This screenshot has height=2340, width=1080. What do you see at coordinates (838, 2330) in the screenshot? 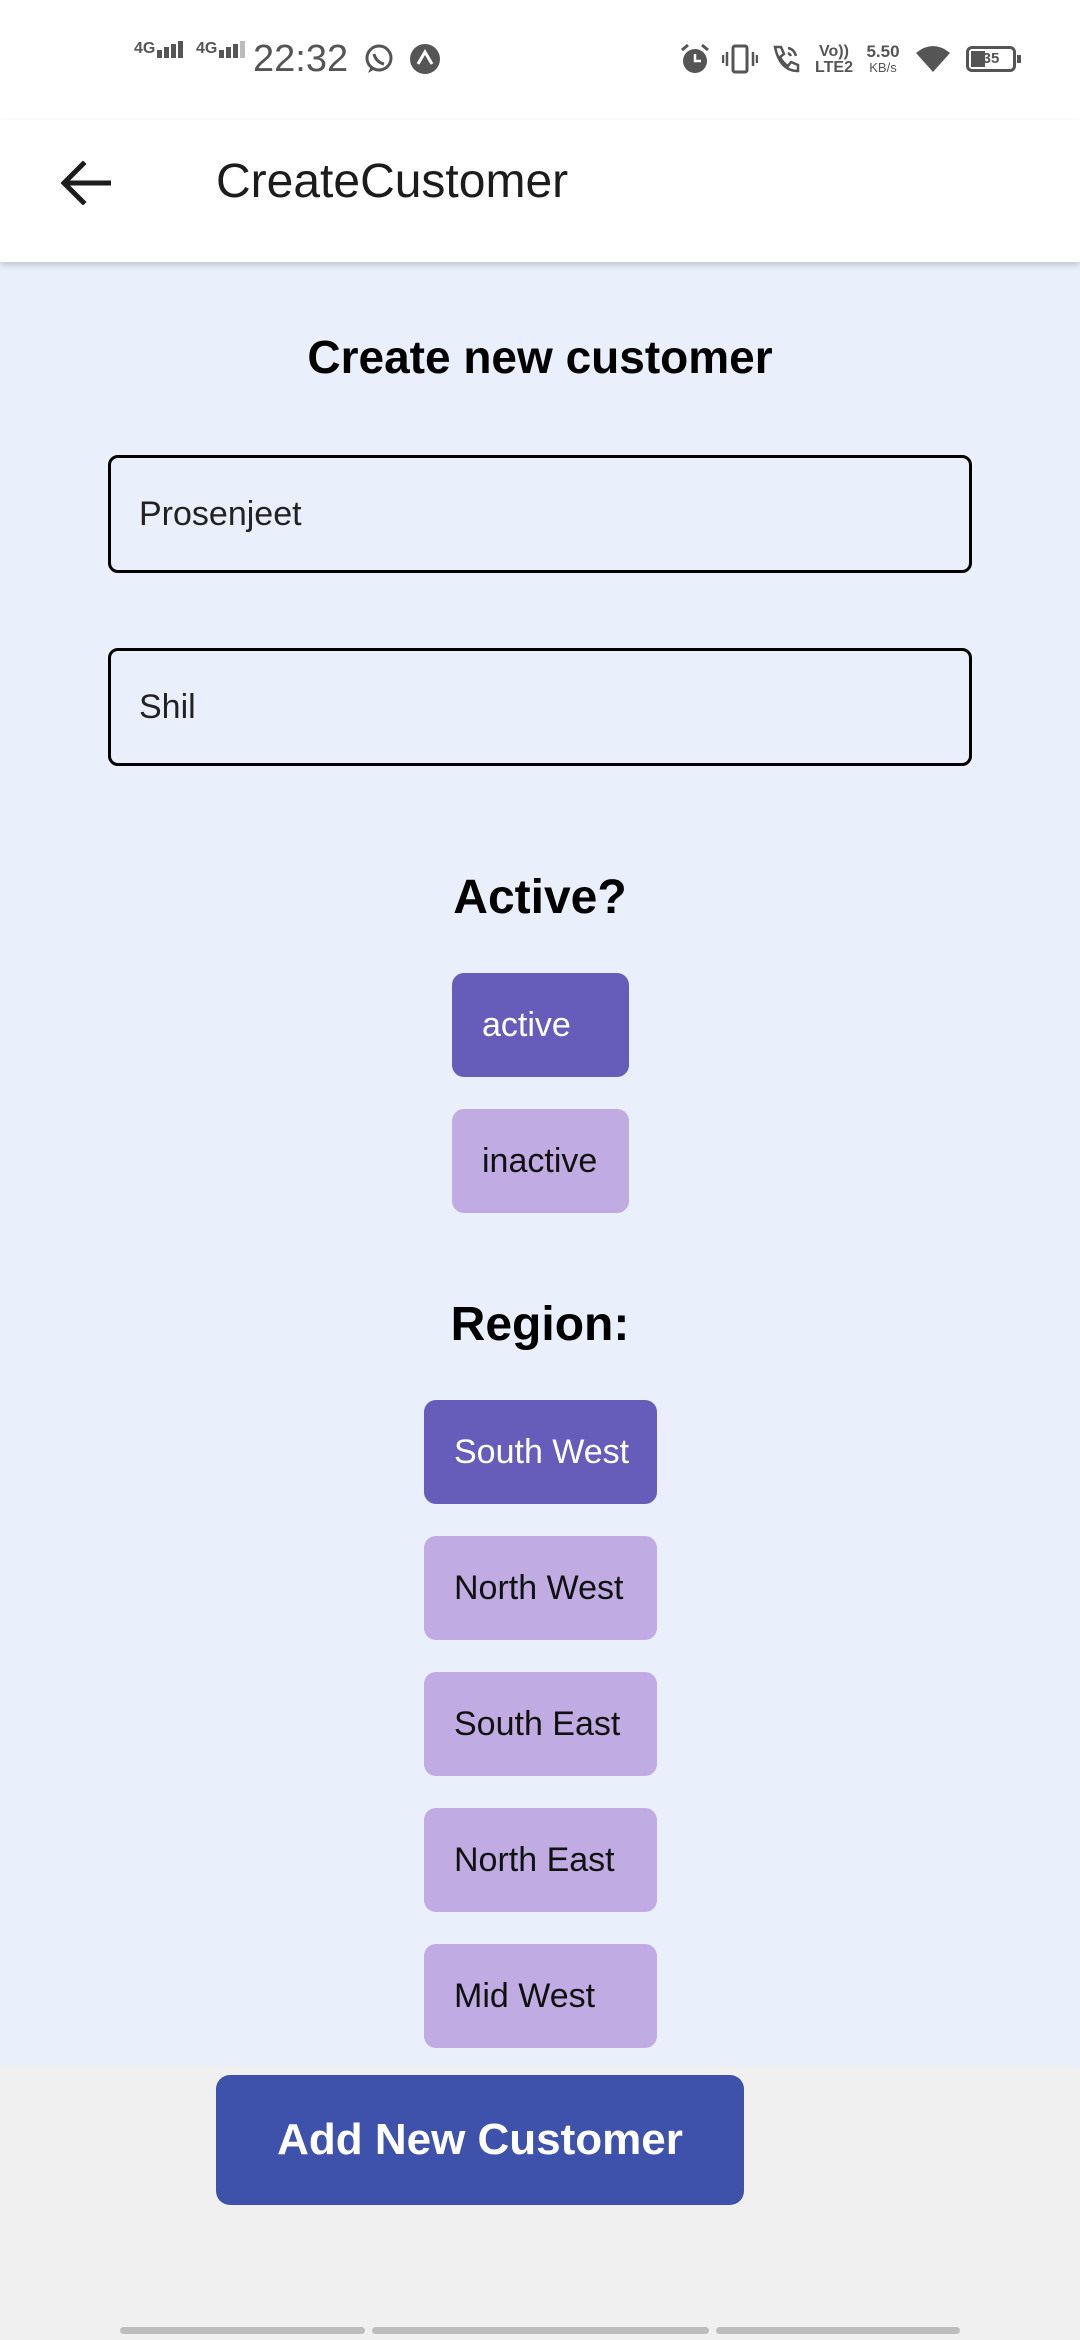
I see `nav-gesture-bar-right` at bounding box center [838, 2330].